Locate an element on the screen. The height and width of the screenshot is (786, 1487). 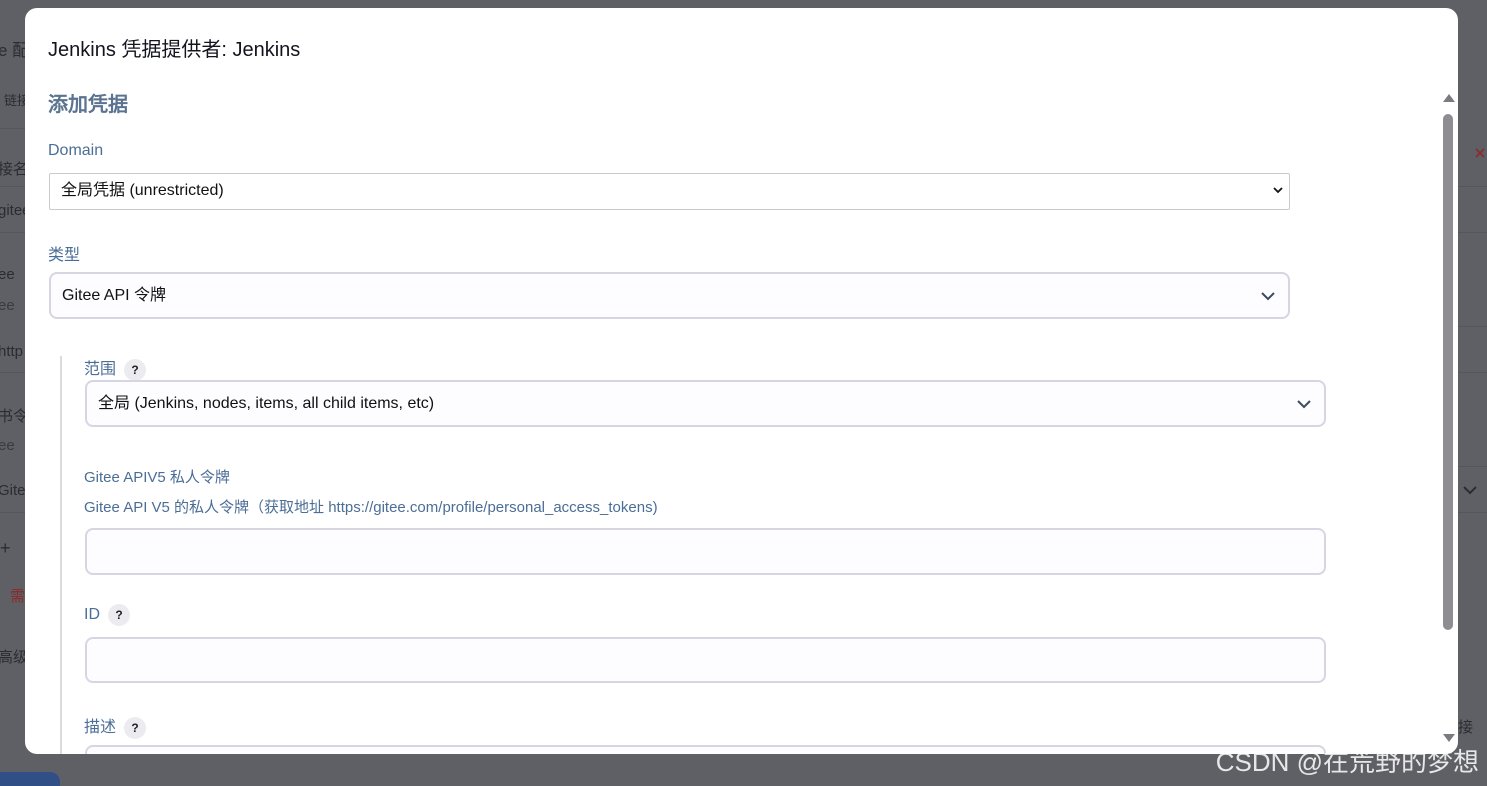
dialog-scrollbar is located at coordinates (1448, 418).